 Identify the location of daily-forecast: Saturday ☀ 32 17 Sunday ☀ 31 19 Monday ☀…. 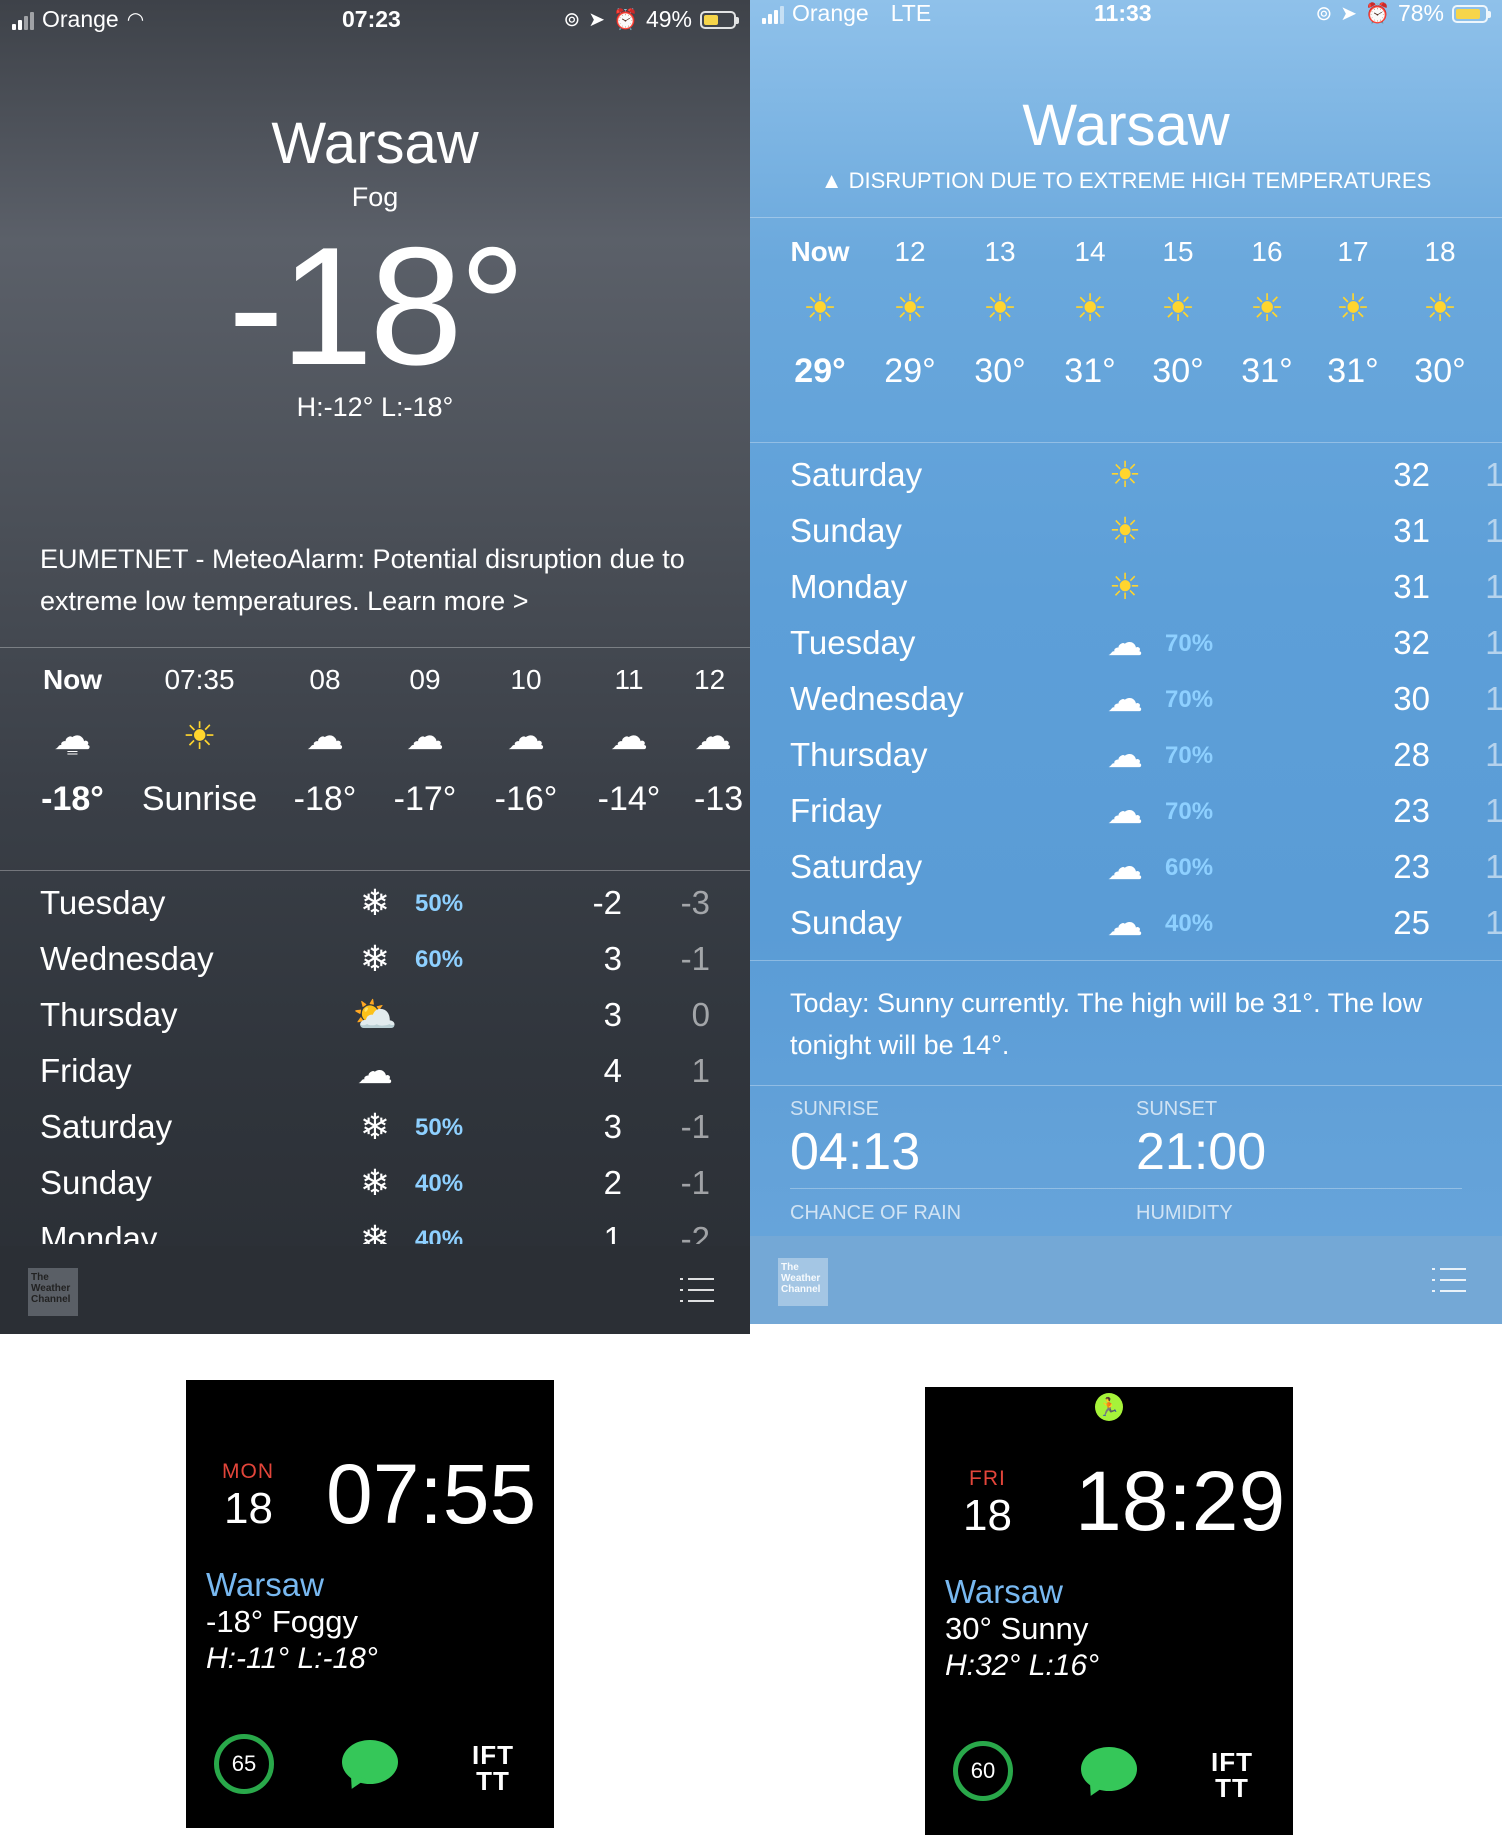
(1126, 703).